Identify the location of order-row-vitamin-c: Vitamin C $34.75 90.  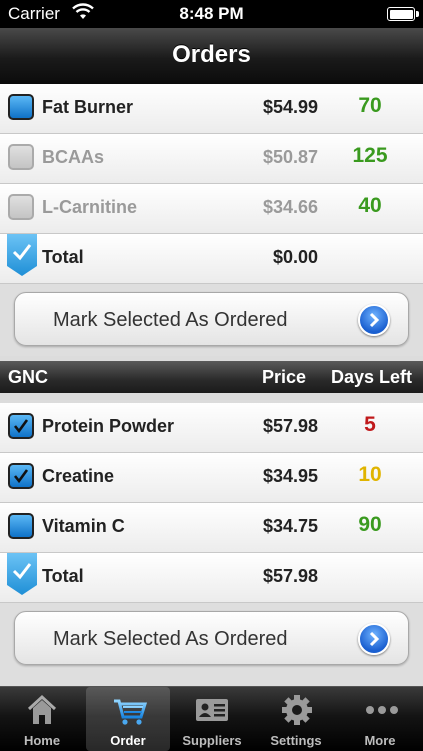
(211, 528).